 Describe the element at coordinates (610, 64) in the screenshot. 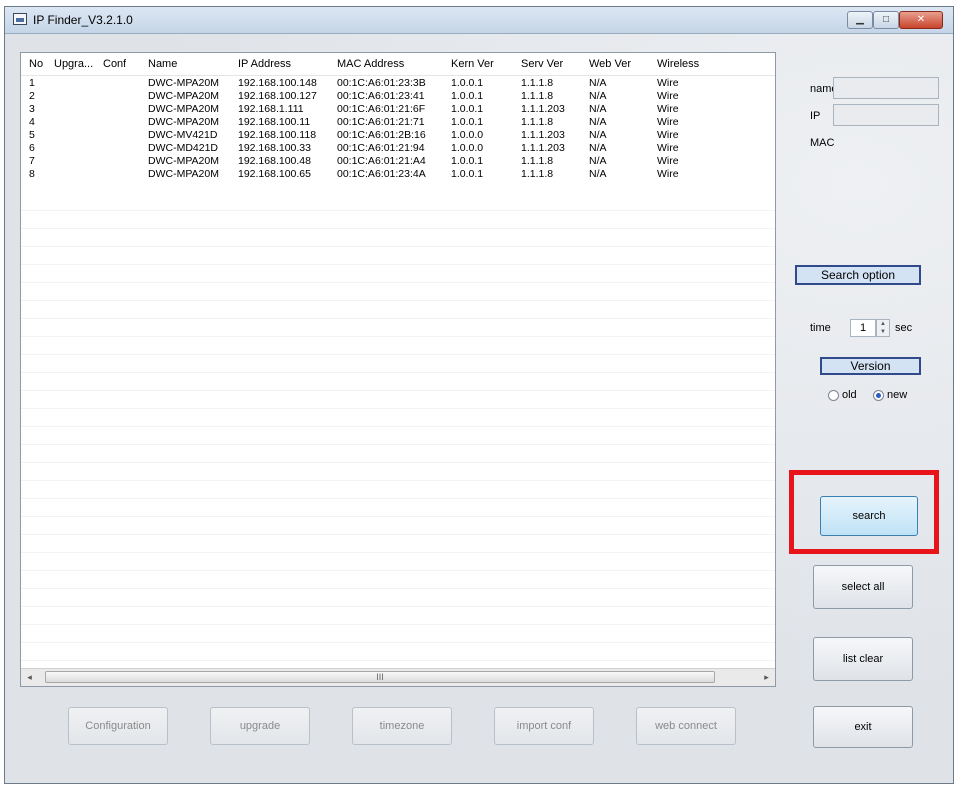

I see `column-header-web-ver: Web Ver` at that location.